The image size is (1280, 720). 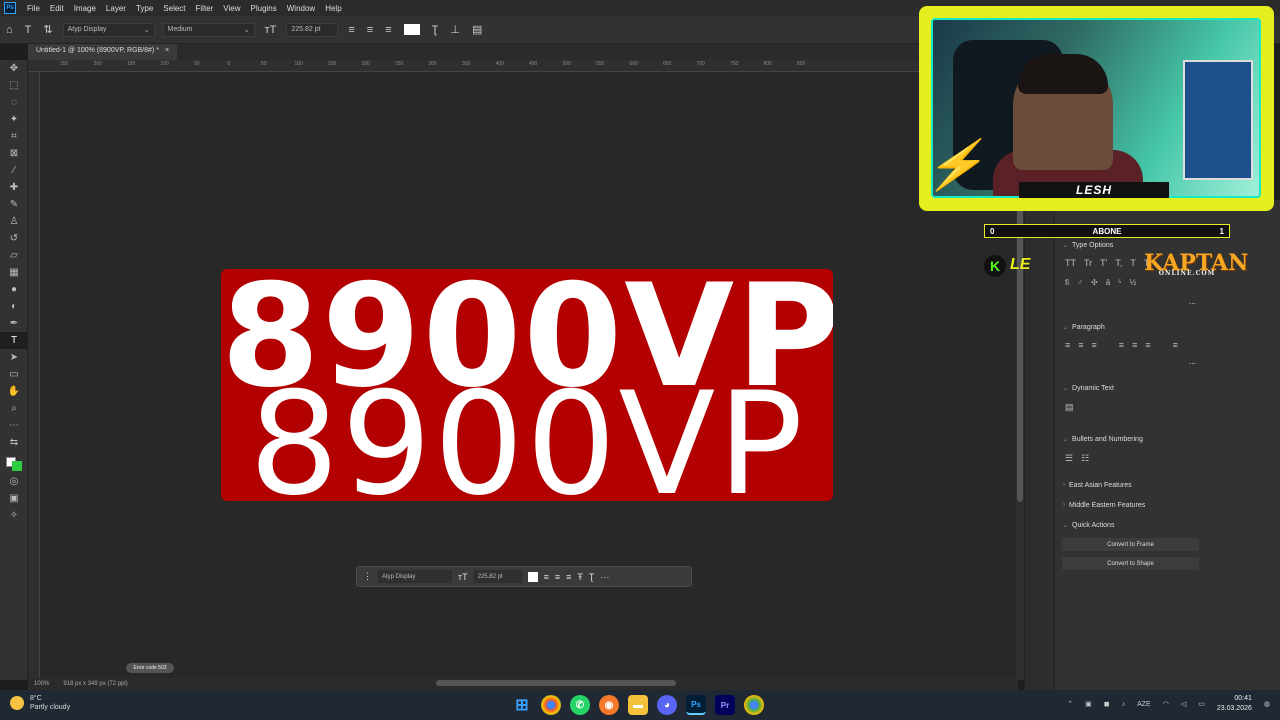 What do you see at coordinates (497, 576) in the screenshot?
I see `context-font-size-input: 225.82 pt` at bounding box center [497, 576].